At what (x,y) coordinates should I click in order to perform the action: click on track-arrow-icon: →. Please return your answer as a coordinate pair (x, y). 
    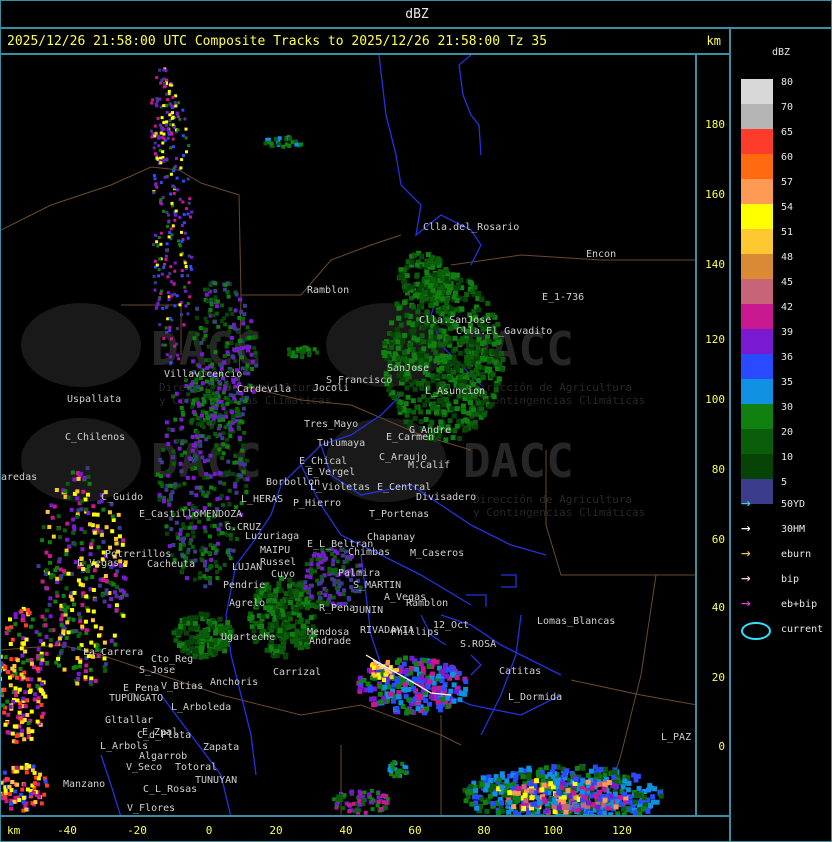
    Looking at the image, I should click on (746, 552).